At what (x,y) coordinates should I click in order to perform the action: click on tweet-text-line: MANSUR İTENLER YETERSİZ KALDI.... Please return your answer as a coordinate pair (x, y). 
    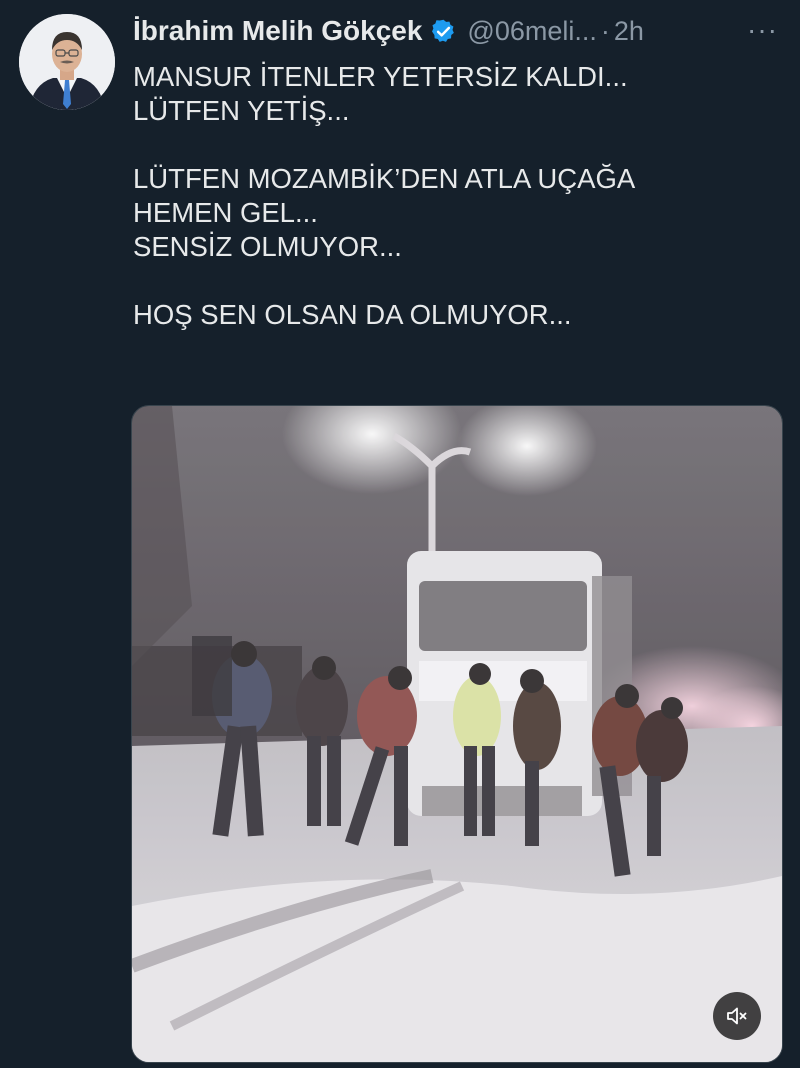
    Looking at the image, I should click on (380, 76).